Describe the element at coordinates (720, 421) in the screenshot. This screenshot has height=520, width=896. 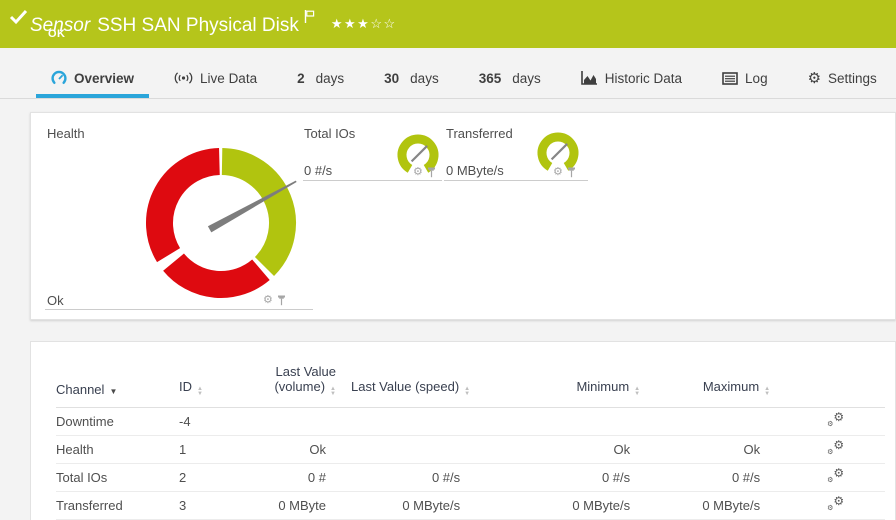
I see `cell-max` at that location.